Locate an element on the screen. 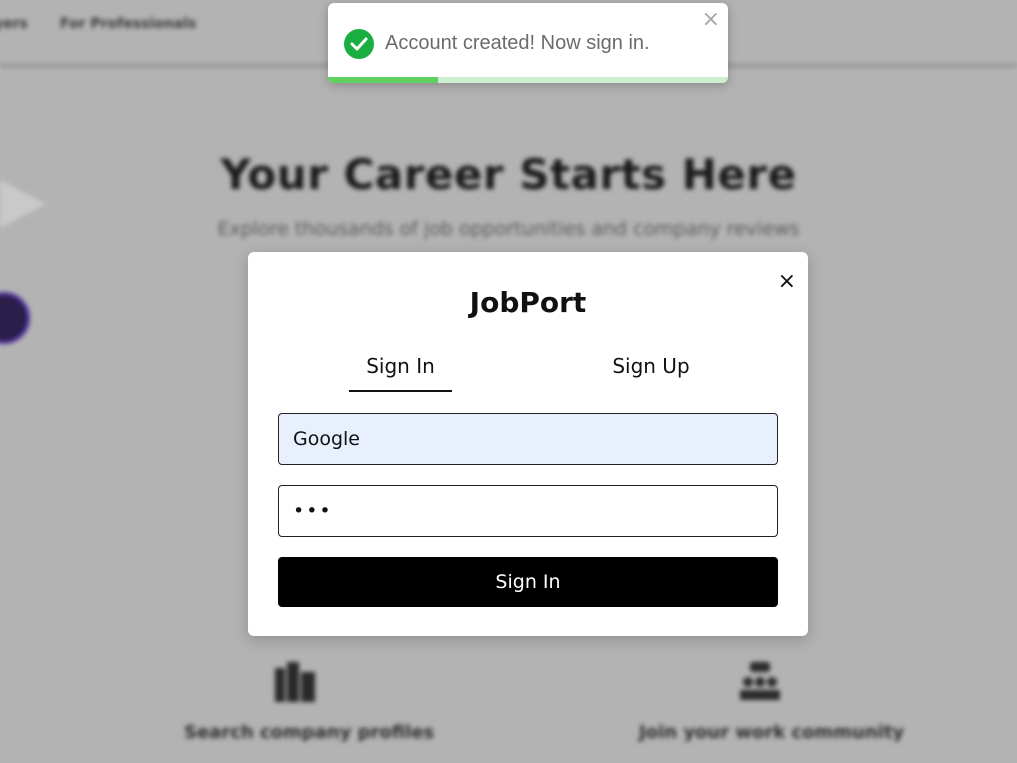 This screenshot has height=763, width=1017. hero-title: Your Career Starts Here is located at coordinates (508, 174).